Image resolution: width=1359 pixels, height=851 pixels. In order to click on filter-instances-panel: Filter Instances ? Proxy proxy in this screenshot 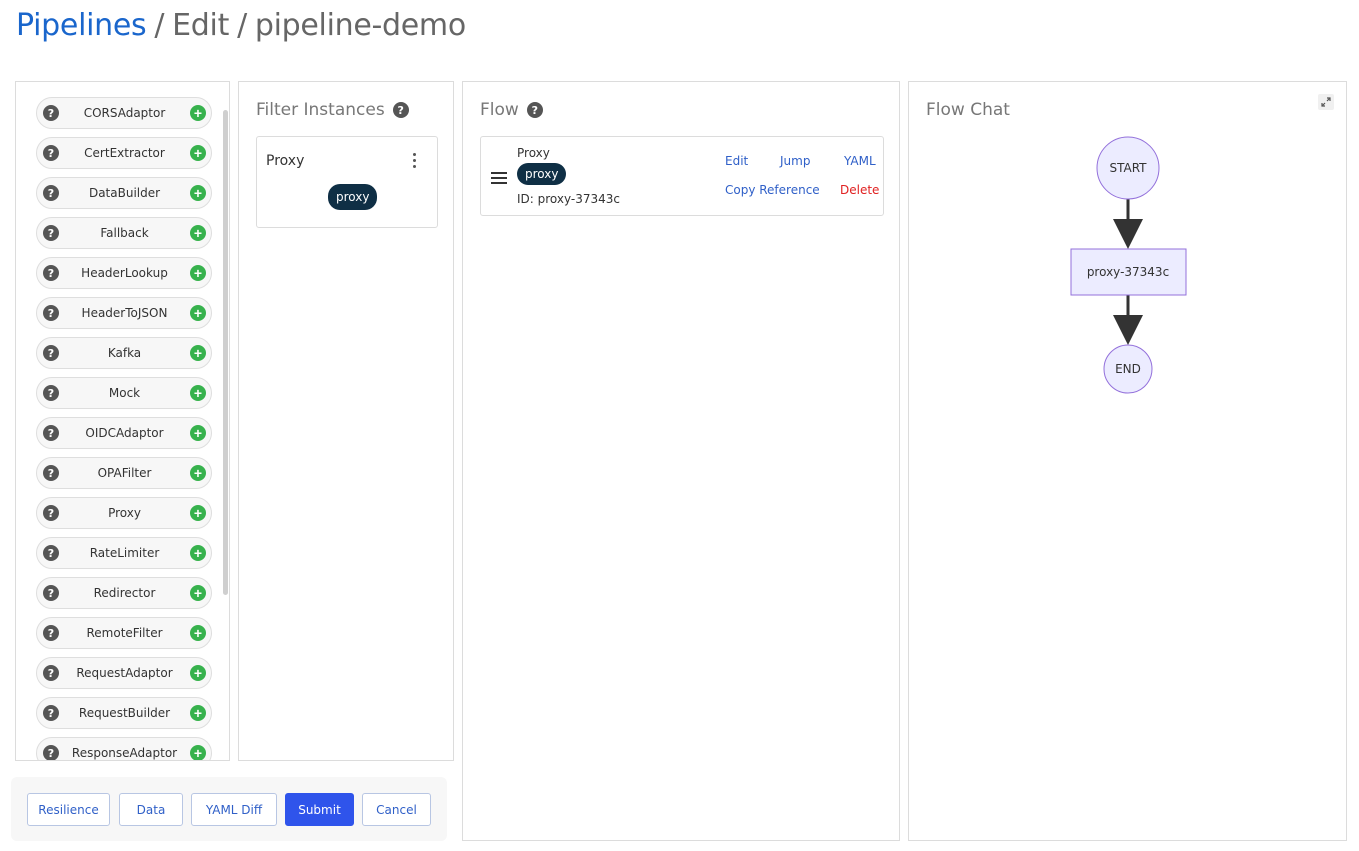, I will do `click(346, 421)`.